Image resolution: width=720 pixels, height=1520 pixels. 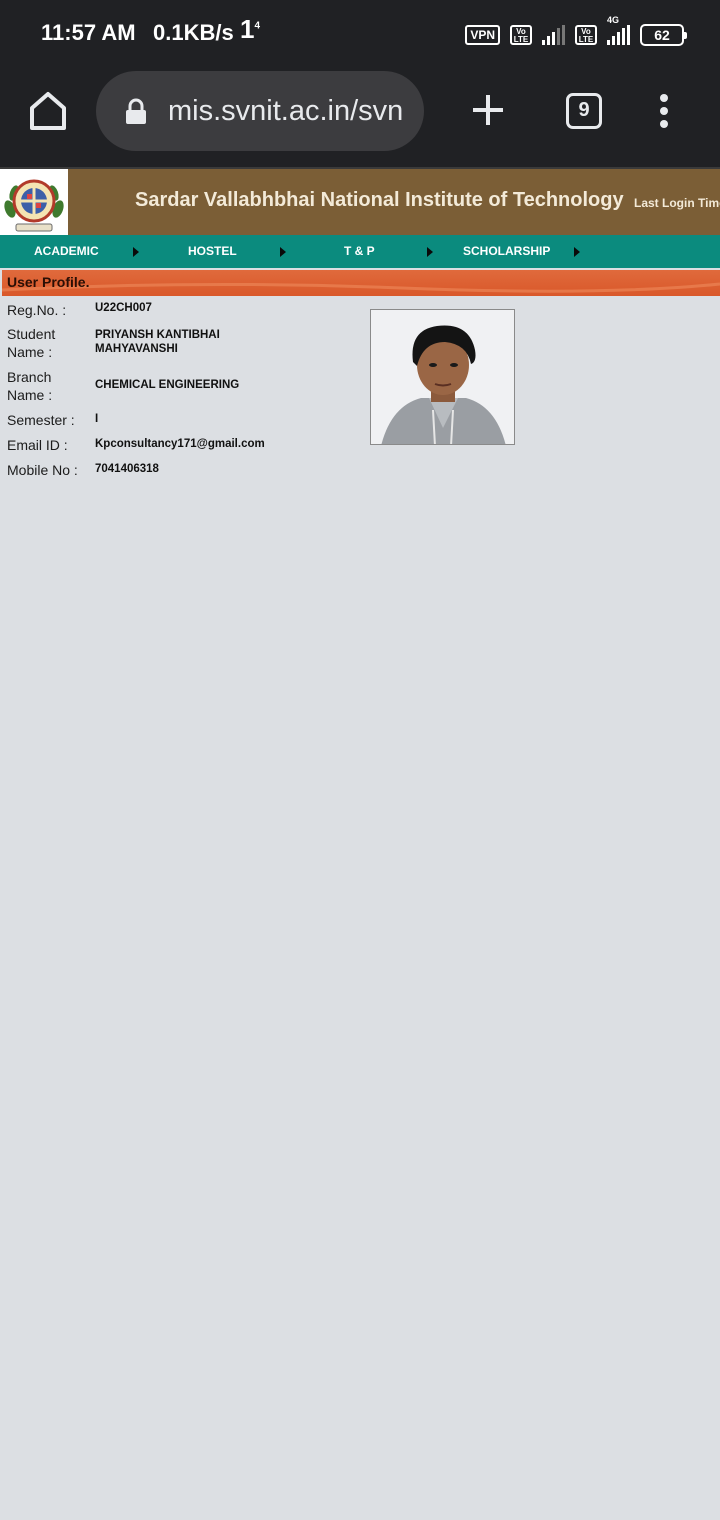 What do you see at coordinates (42, 470) in the screenshot?
I see `mobile-label: Mobile No :` at bounding box center [42, 470].